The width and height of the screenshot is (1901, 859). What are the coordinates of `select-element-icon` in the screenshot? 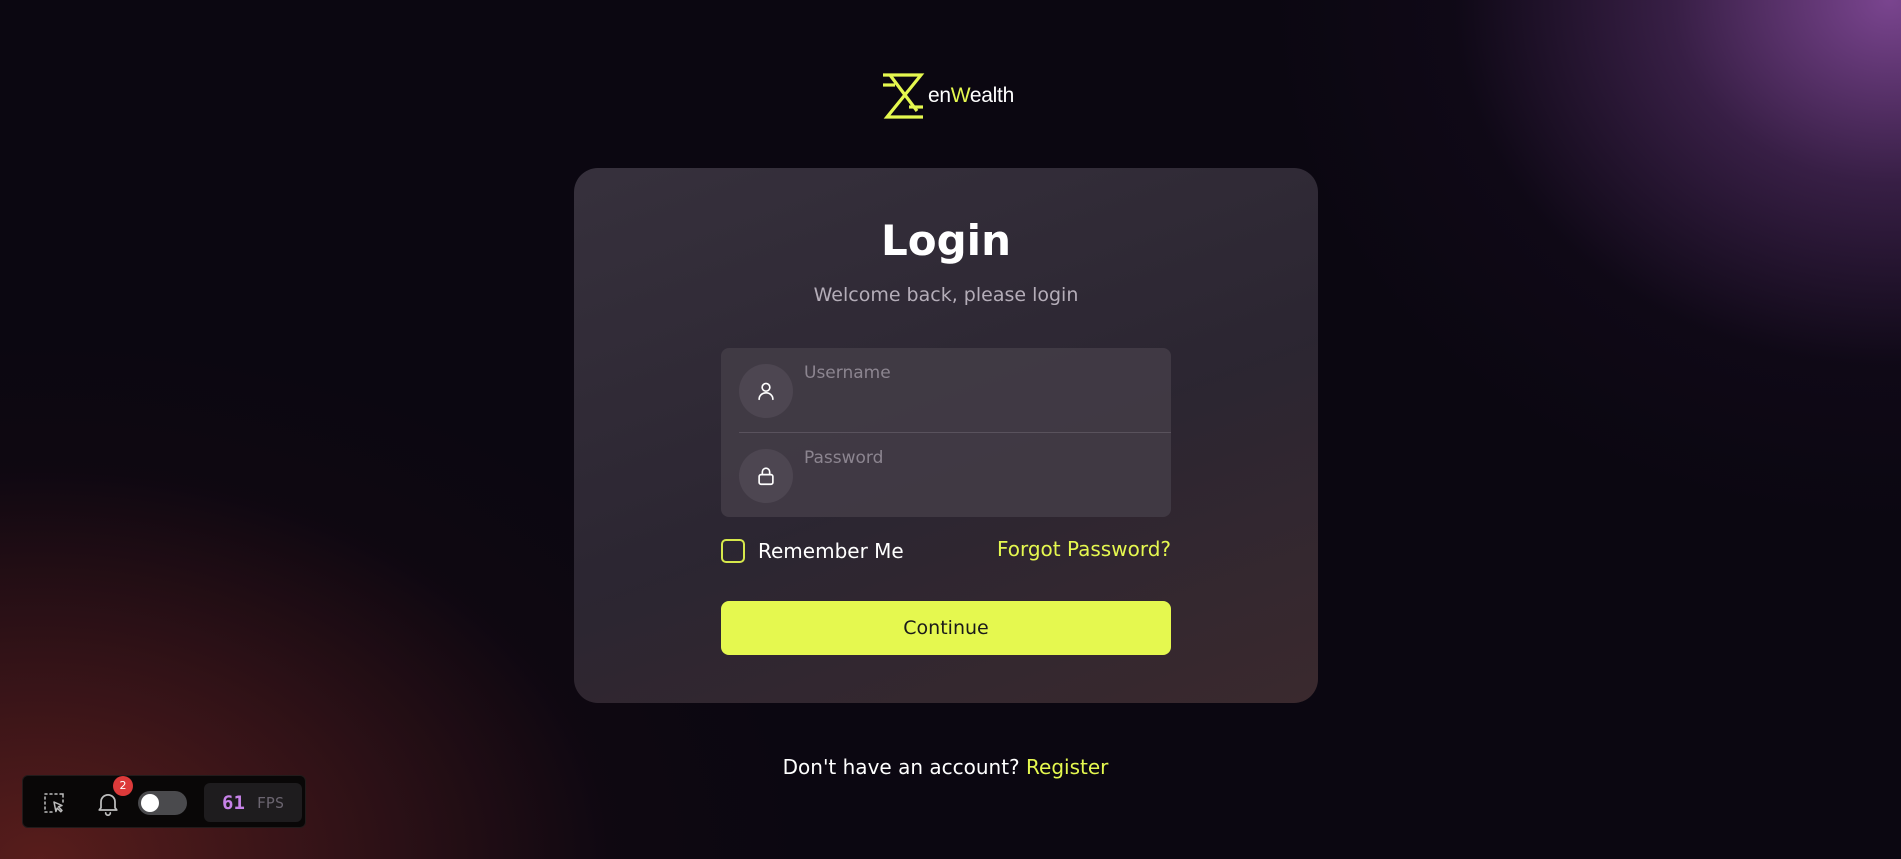 It's located at (54, 803).